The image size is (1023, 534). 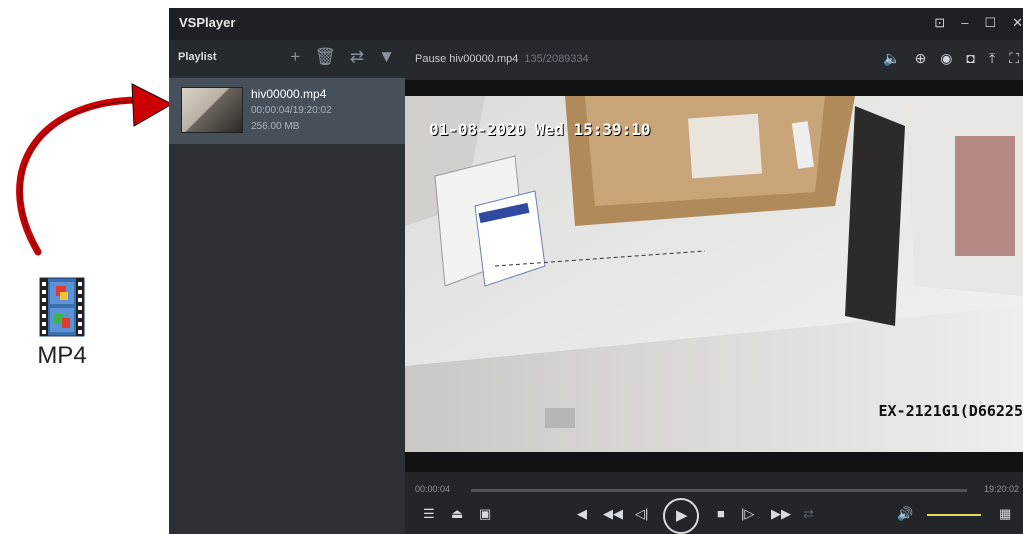 What do you see at coordinates (197, 57) in the screenshot?
I see `playlist-title: Playlist` at bounding box center [197, 57].